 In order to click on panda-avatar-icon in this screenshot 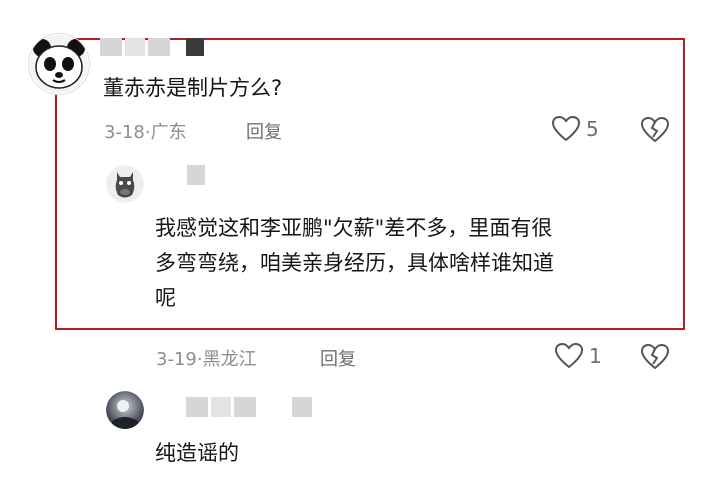, I will do `click(59, 64)`.